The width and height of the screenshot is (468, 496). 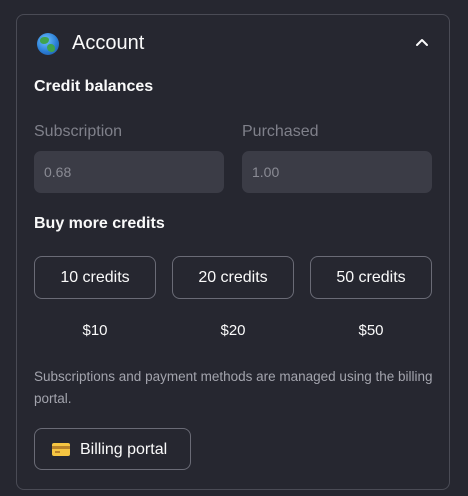 I want to click on purchased-field: 1.00, so click(x=337, y=172).